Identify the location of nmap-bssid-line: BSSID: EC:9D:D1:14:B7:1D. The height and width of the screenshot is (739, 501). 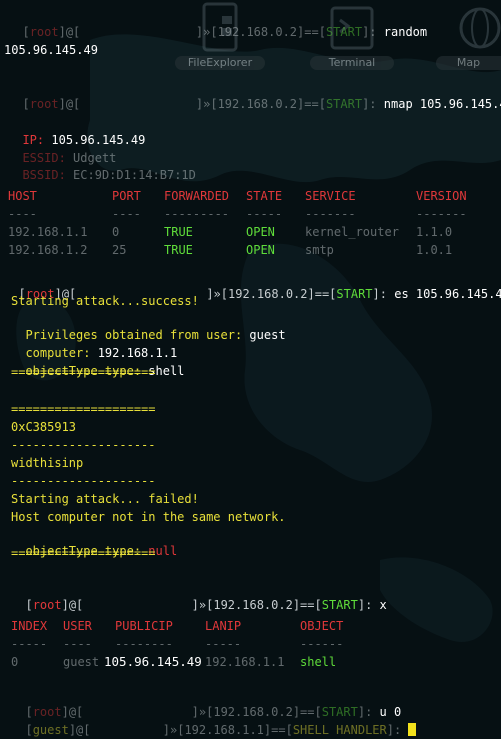
(109, 175).